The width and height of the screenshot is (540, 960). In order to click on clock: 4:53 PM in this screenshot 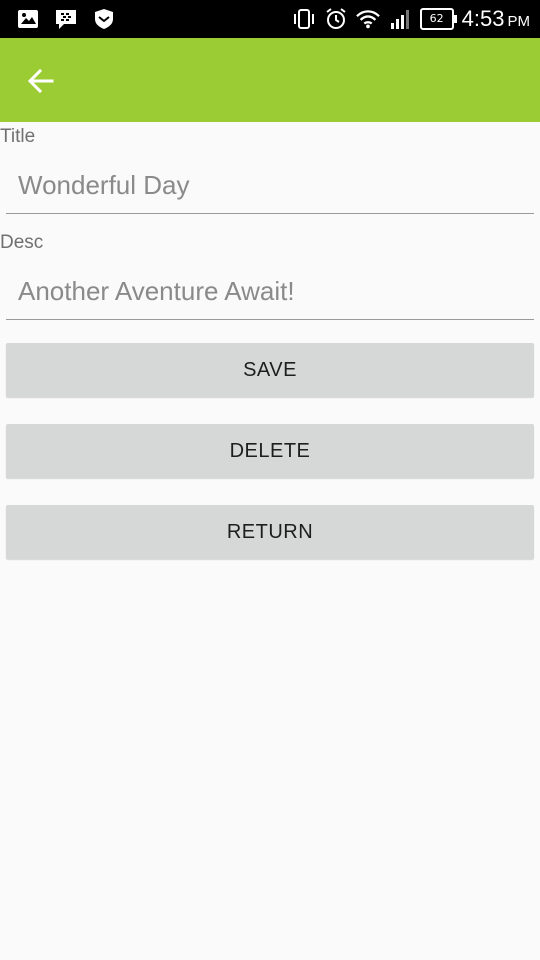, I will do `click(496, 19)`.